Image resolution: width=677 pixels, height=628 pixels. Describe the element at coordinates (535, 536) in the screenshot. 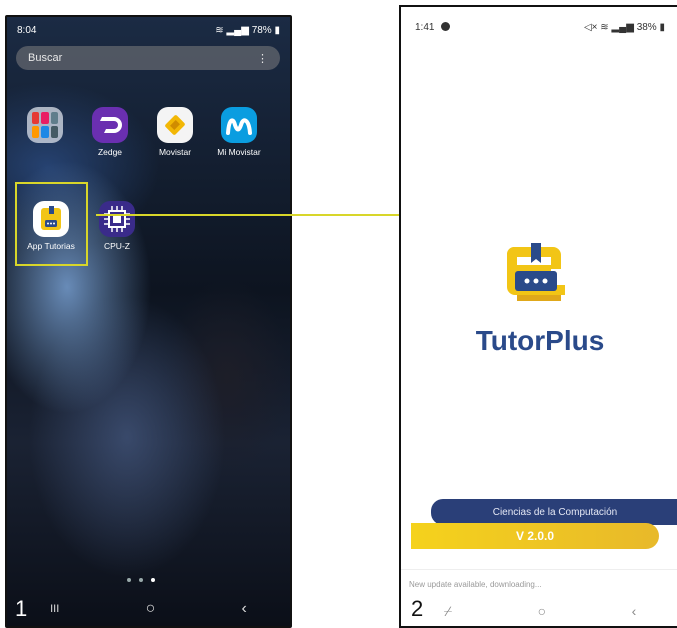

I see `version-banner: V 2.0.0` at that location.